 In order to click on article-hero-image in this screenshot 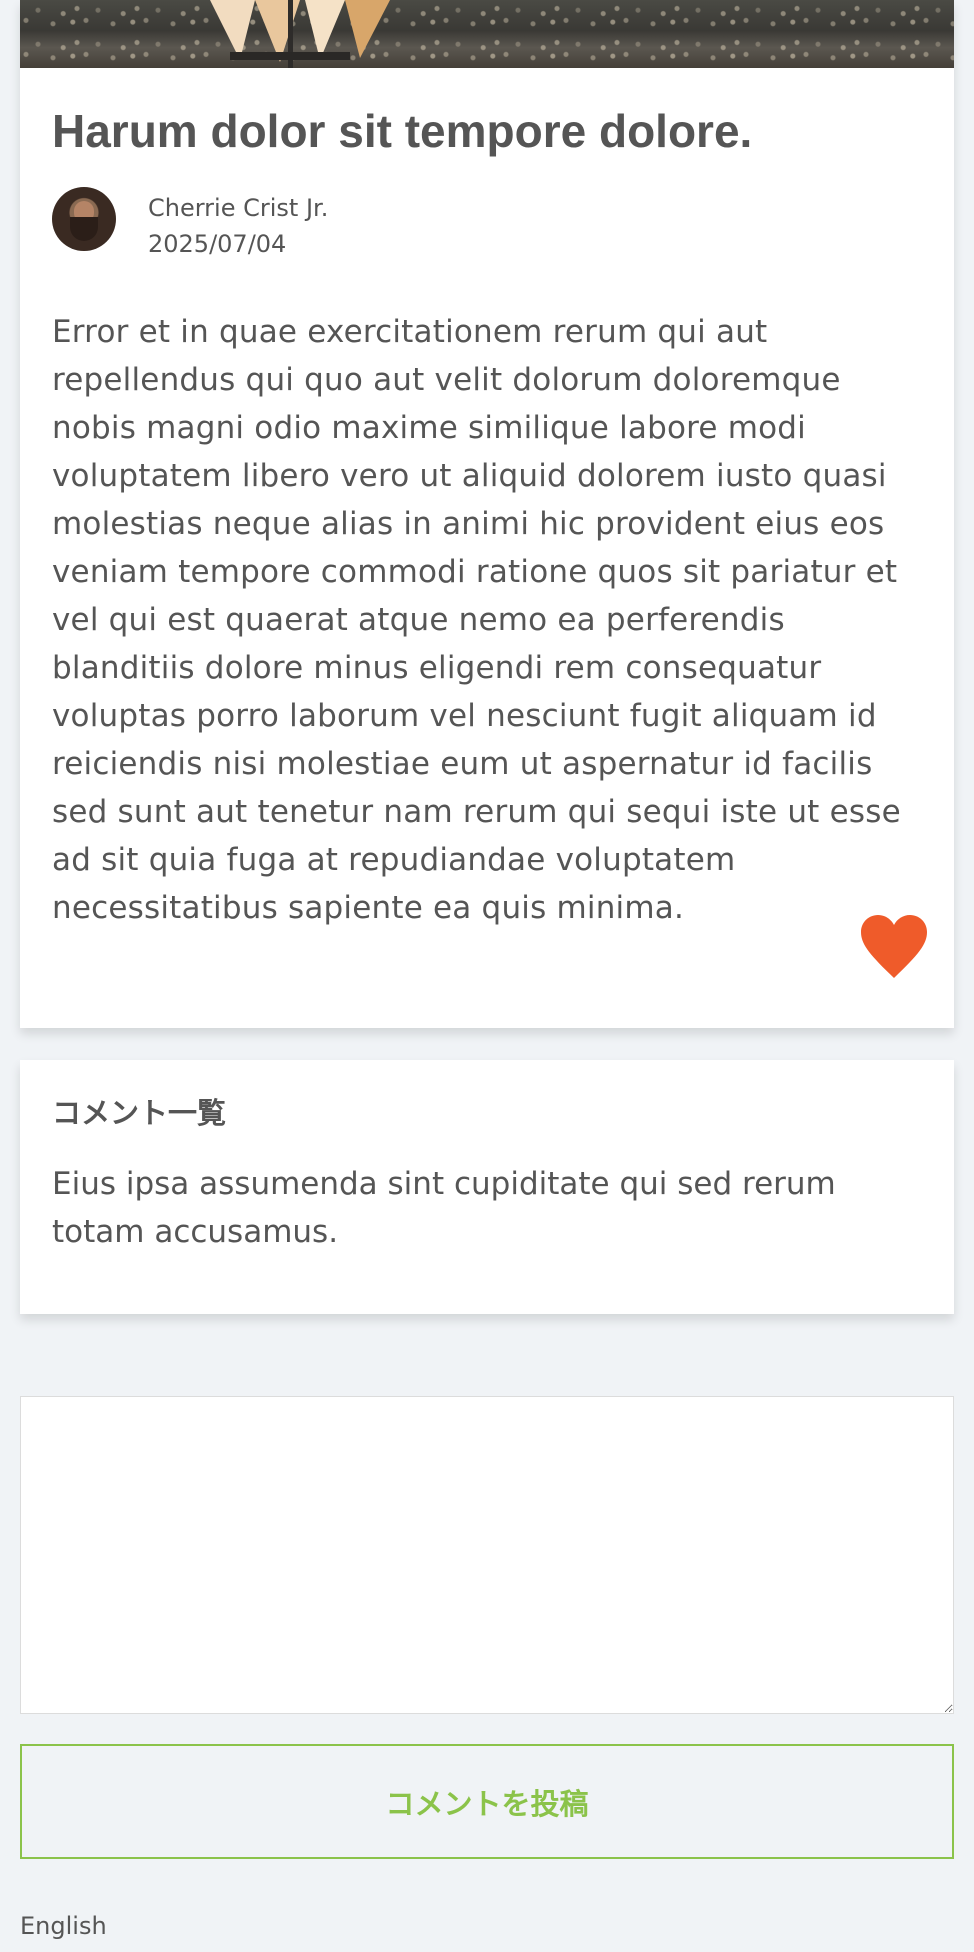, I will do `click(487, 34)`.